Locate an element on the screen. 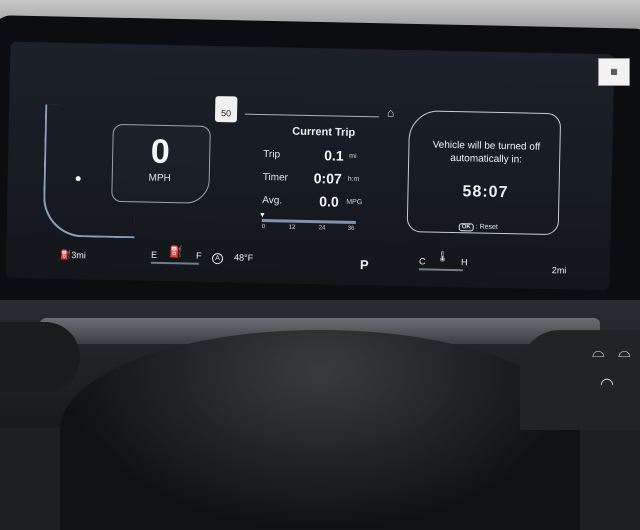 The width and height of the screenshot is (640, 530). scale-tick: 12 is located at coordinates (292, 227).